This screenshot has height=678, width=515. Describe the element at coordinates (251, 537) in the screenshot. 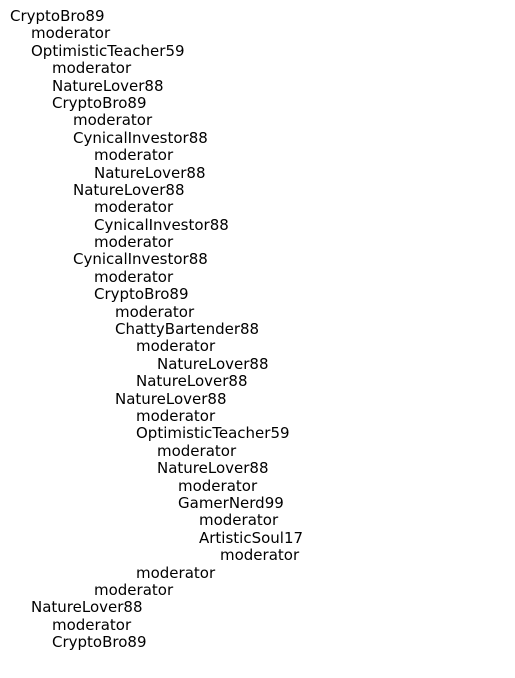

I see `tree-node: ArtisticSoul17` at that location.